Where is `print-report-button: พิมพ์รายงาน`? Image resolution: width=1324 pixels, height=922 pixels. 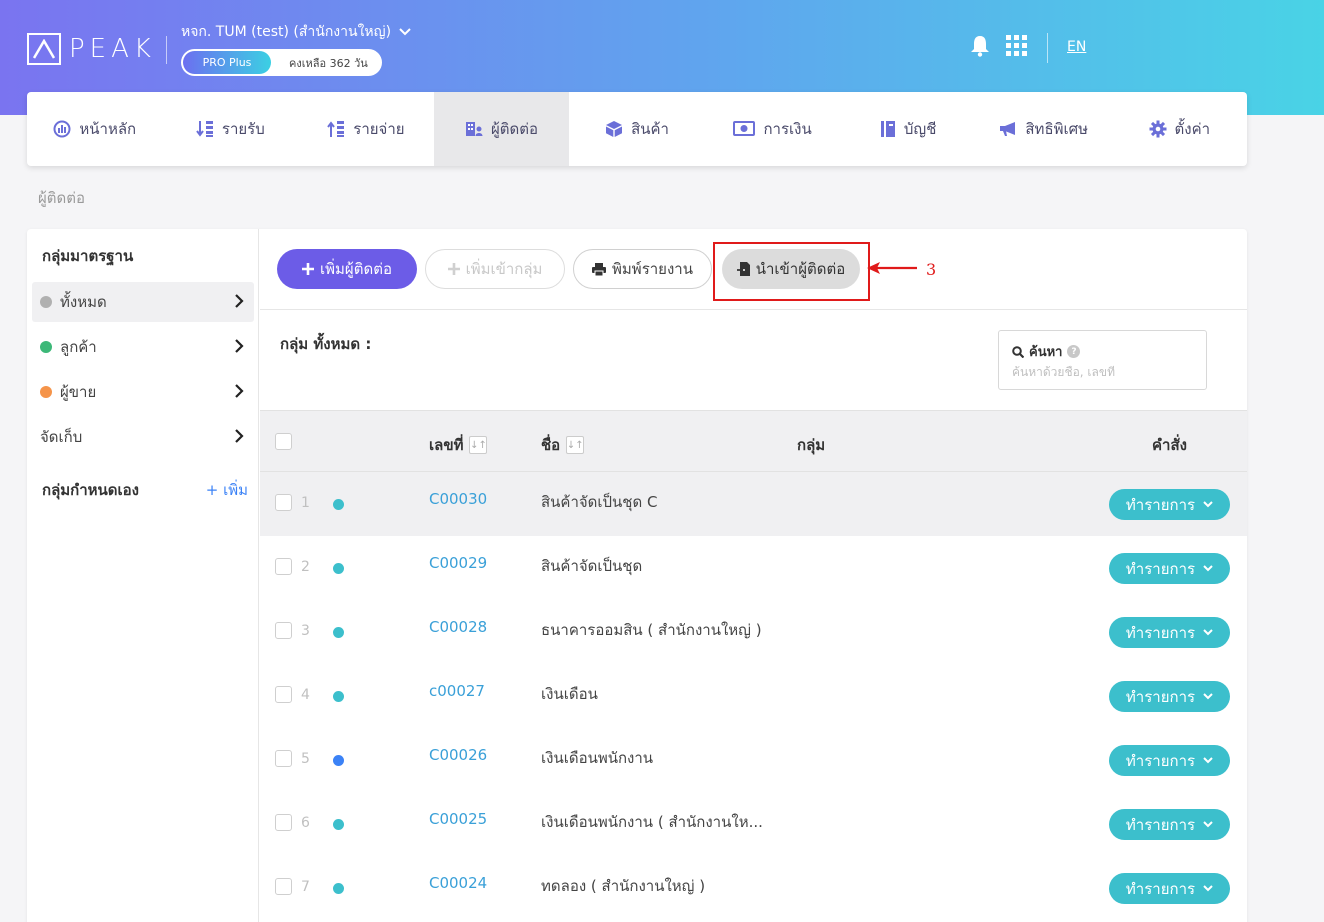 print-report-button: พิมพ์รายงาน is located at coordinates (642, 269).